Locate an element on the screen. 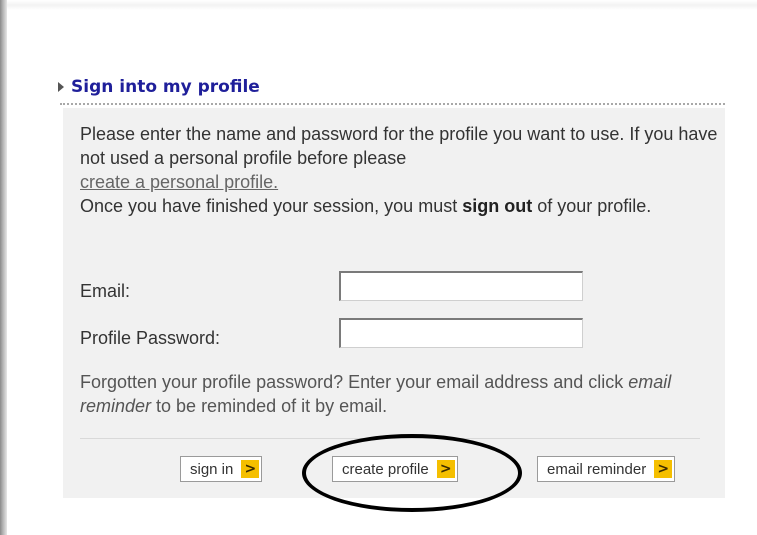 The width and height of the screenshot is (757, 535). email-field is located at coordinates (461, 286).